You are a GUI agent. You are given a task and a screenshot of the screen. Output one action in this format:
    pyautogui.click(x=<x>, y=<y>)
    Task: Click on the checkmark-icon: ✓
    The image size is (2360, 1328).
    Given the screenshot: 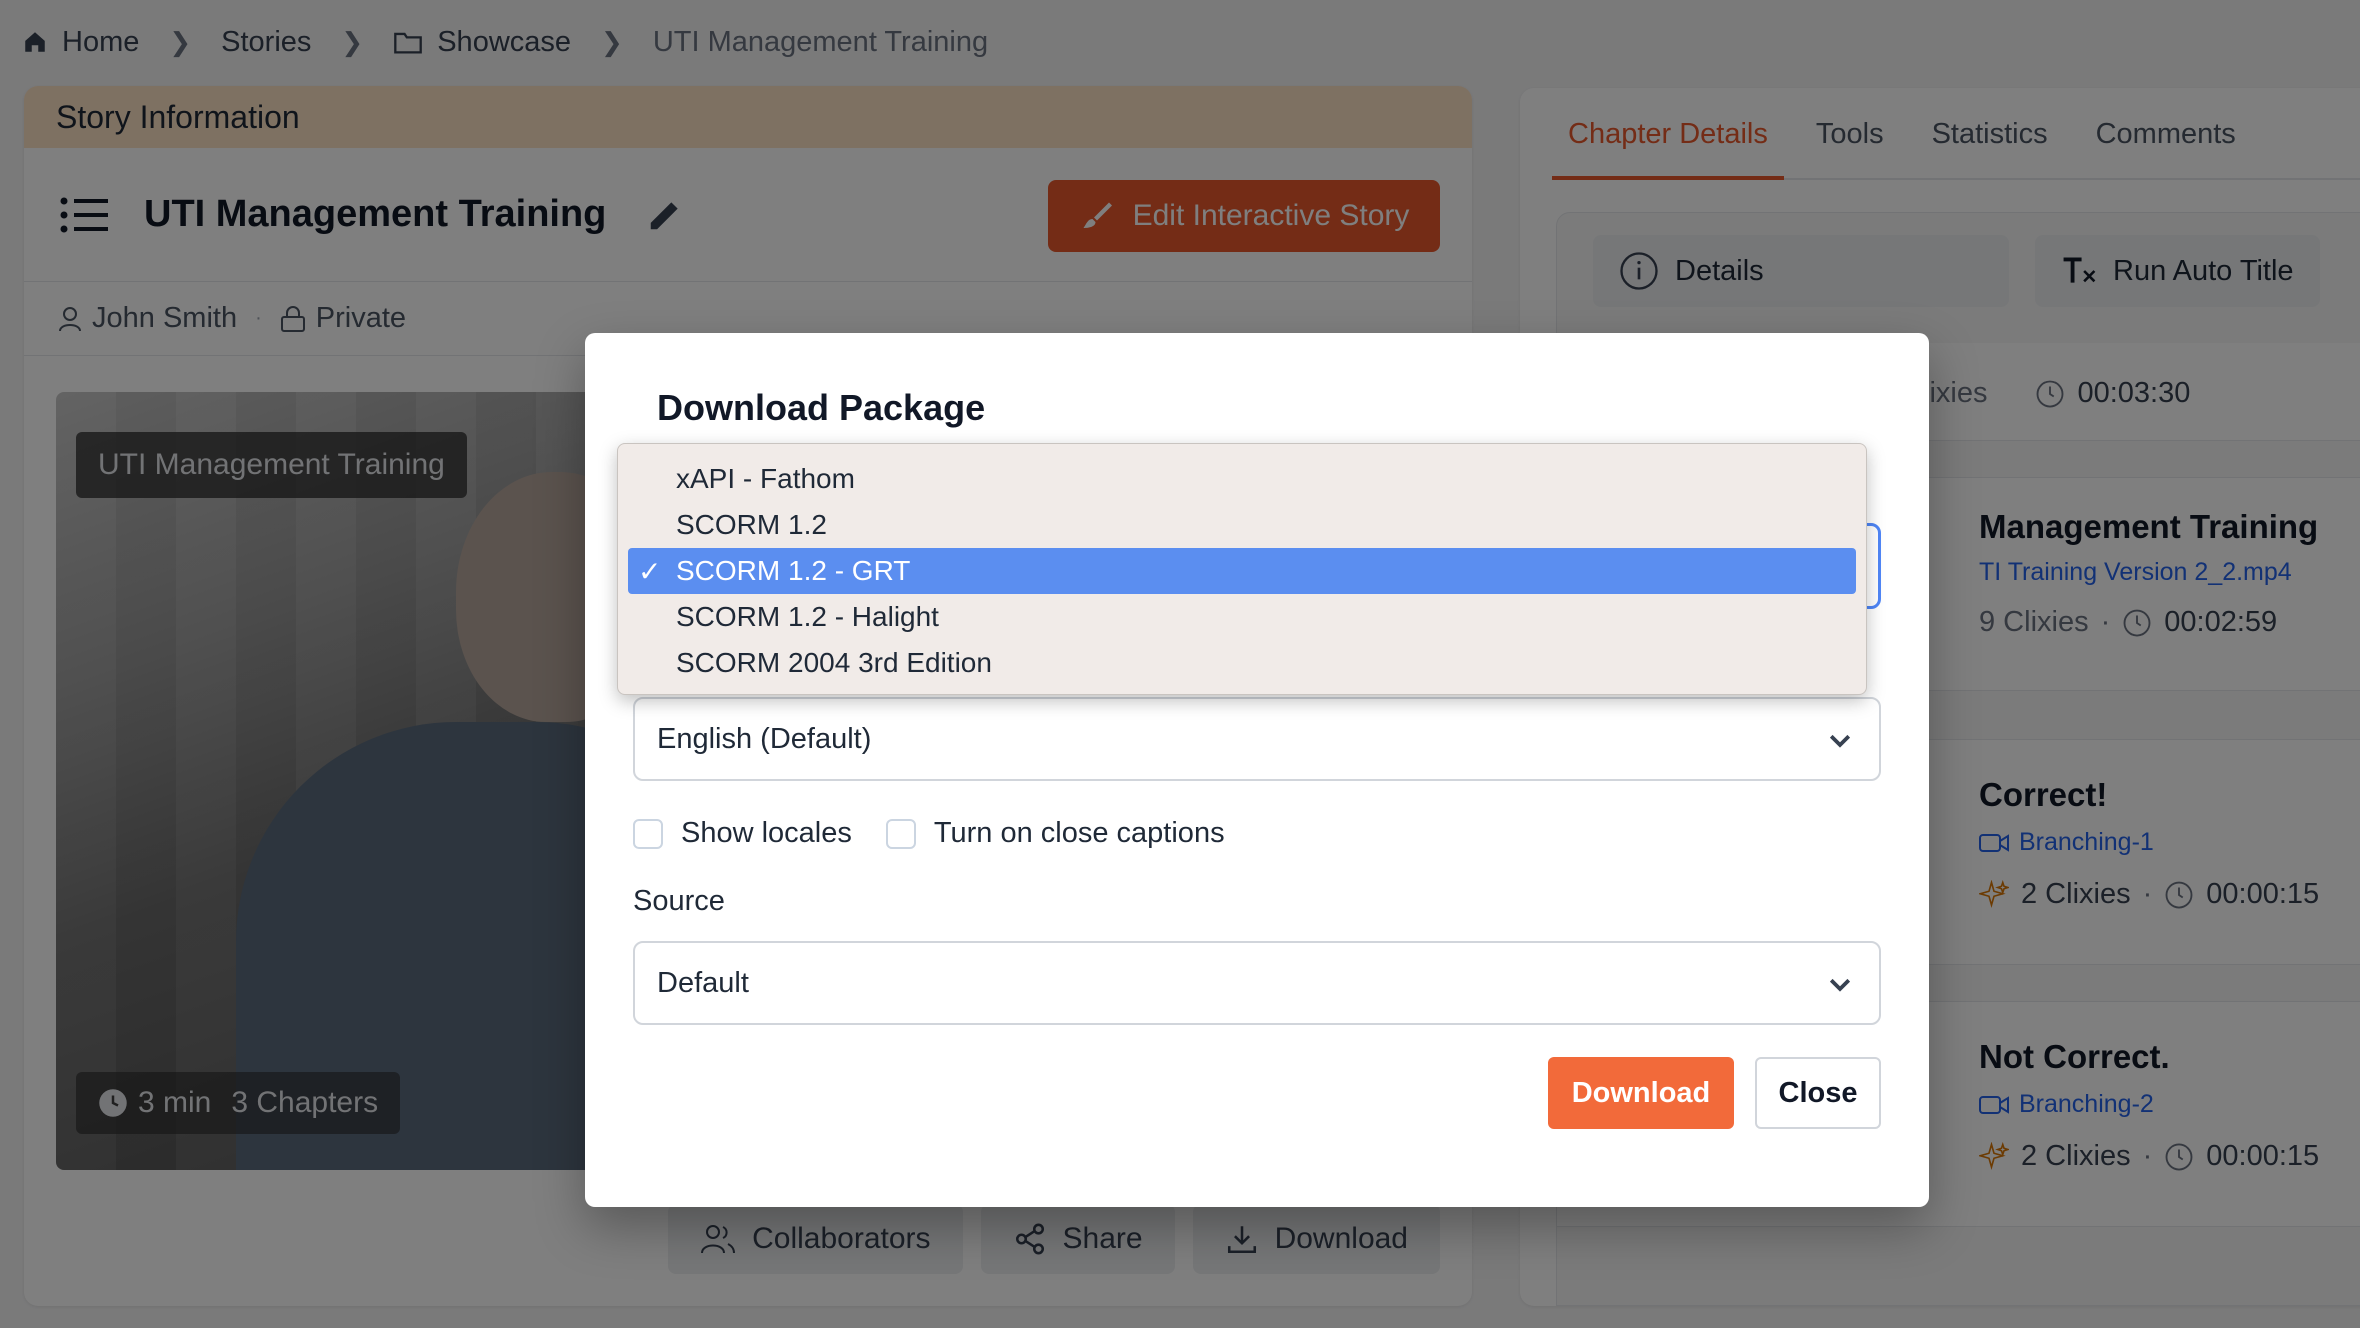 What is the action you would take?
    pyautogui.click(x=650, y=571)
    